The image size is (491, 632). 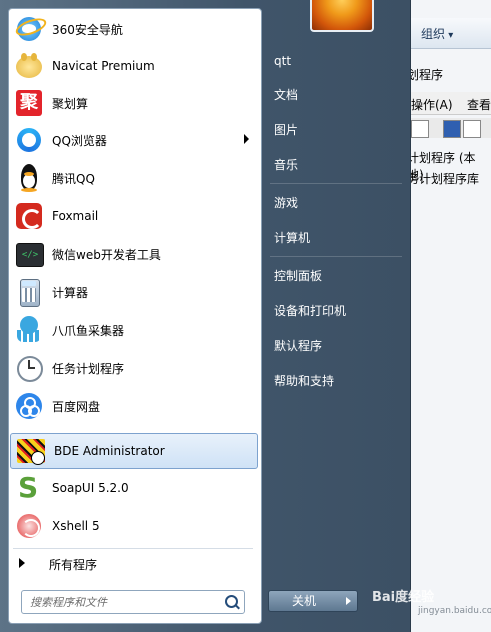 What do you see at coordinates (76, 526) in the screenshot?
I see `program-label: Xshell 5` at bounding box center [76, 526].